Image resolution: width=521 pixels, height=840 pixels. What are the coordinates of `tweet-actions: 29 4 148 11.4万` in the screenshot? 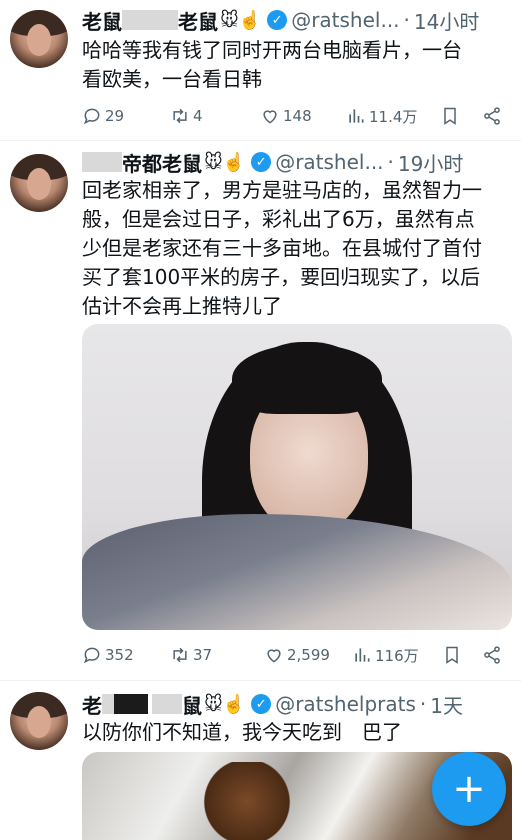 It's located at (294, 116).